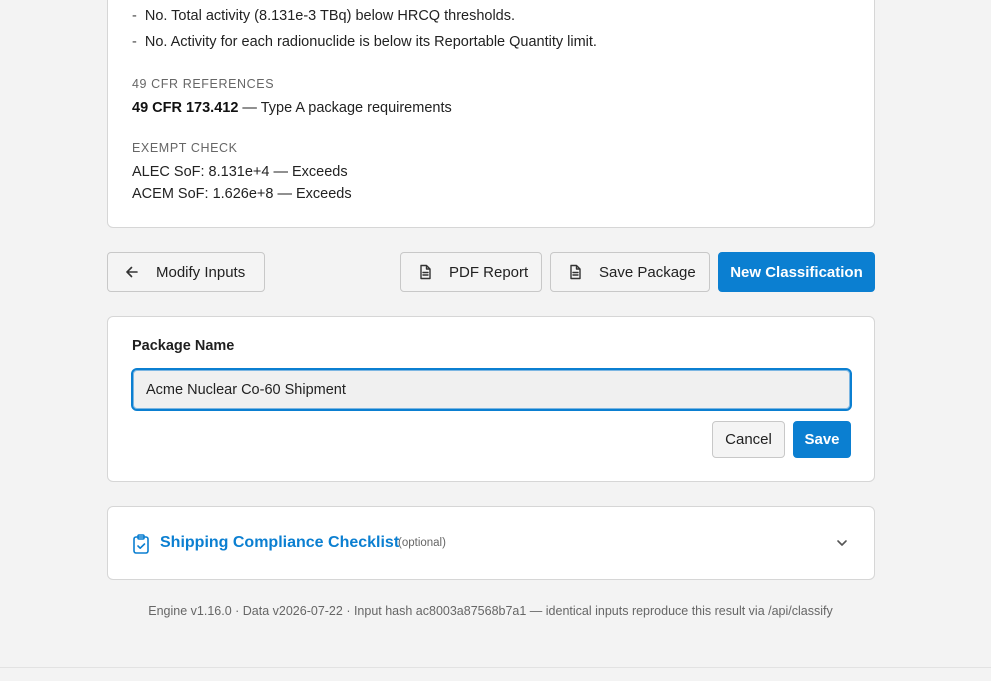 The width and height of the screenshot is (991, 681). I want to click on acem-sof-line: ACEM SoF: 1.626e+8 — Exceeds, so click(242, 194).